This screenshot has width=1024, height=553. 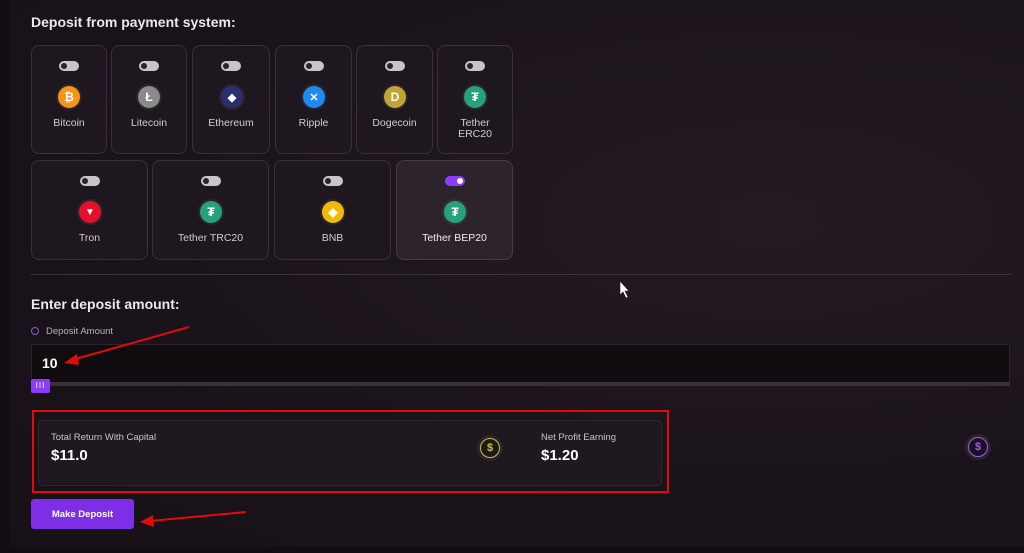 What do you see at coordinates (512, 550) in the screenshot?
I see `bottom-edge` at bounding box center [512, 550].